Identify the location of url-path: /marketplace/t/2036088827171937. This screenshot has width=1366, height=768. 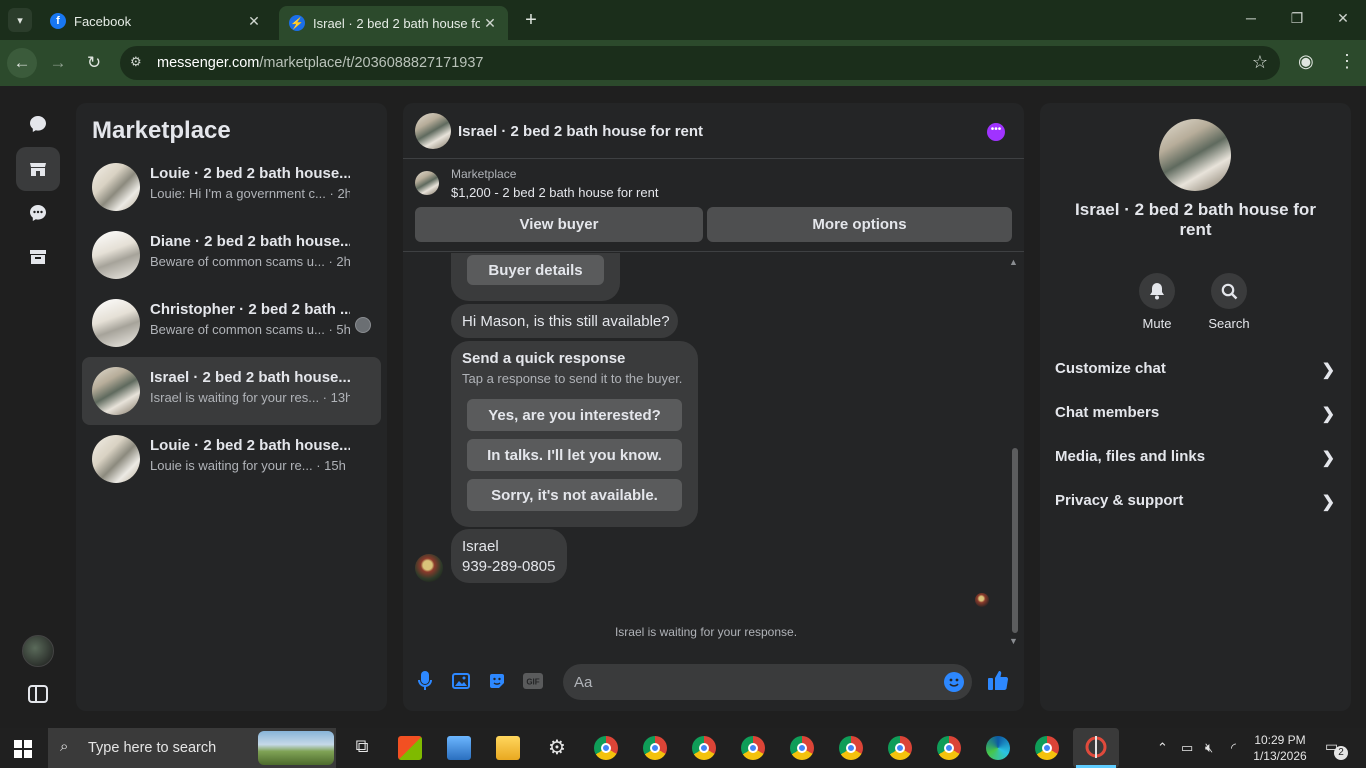
(371, 63).